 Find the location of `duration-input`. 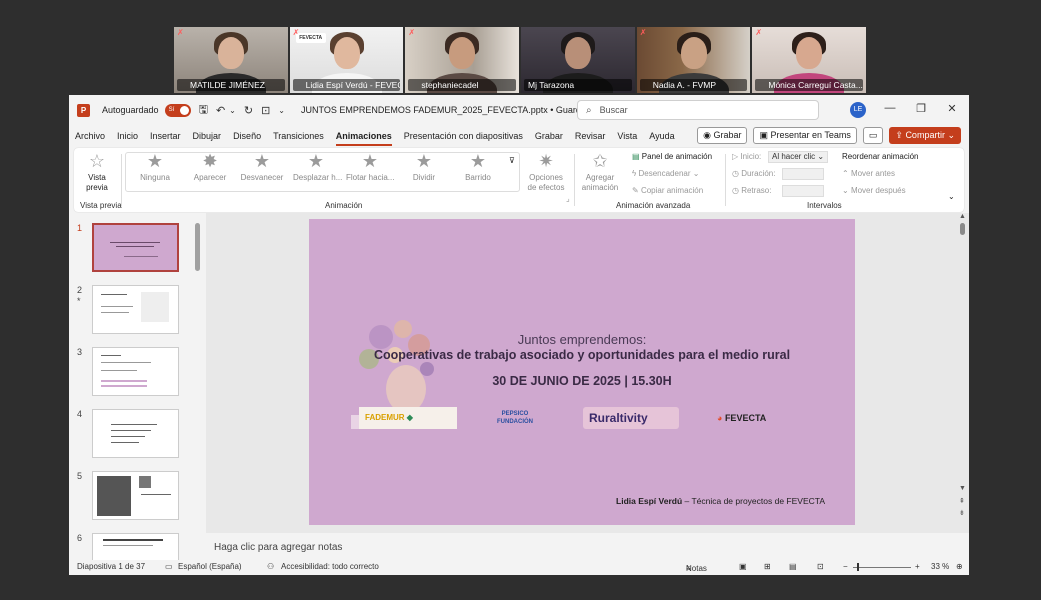

duration-input is located at coordinates (803, 174).